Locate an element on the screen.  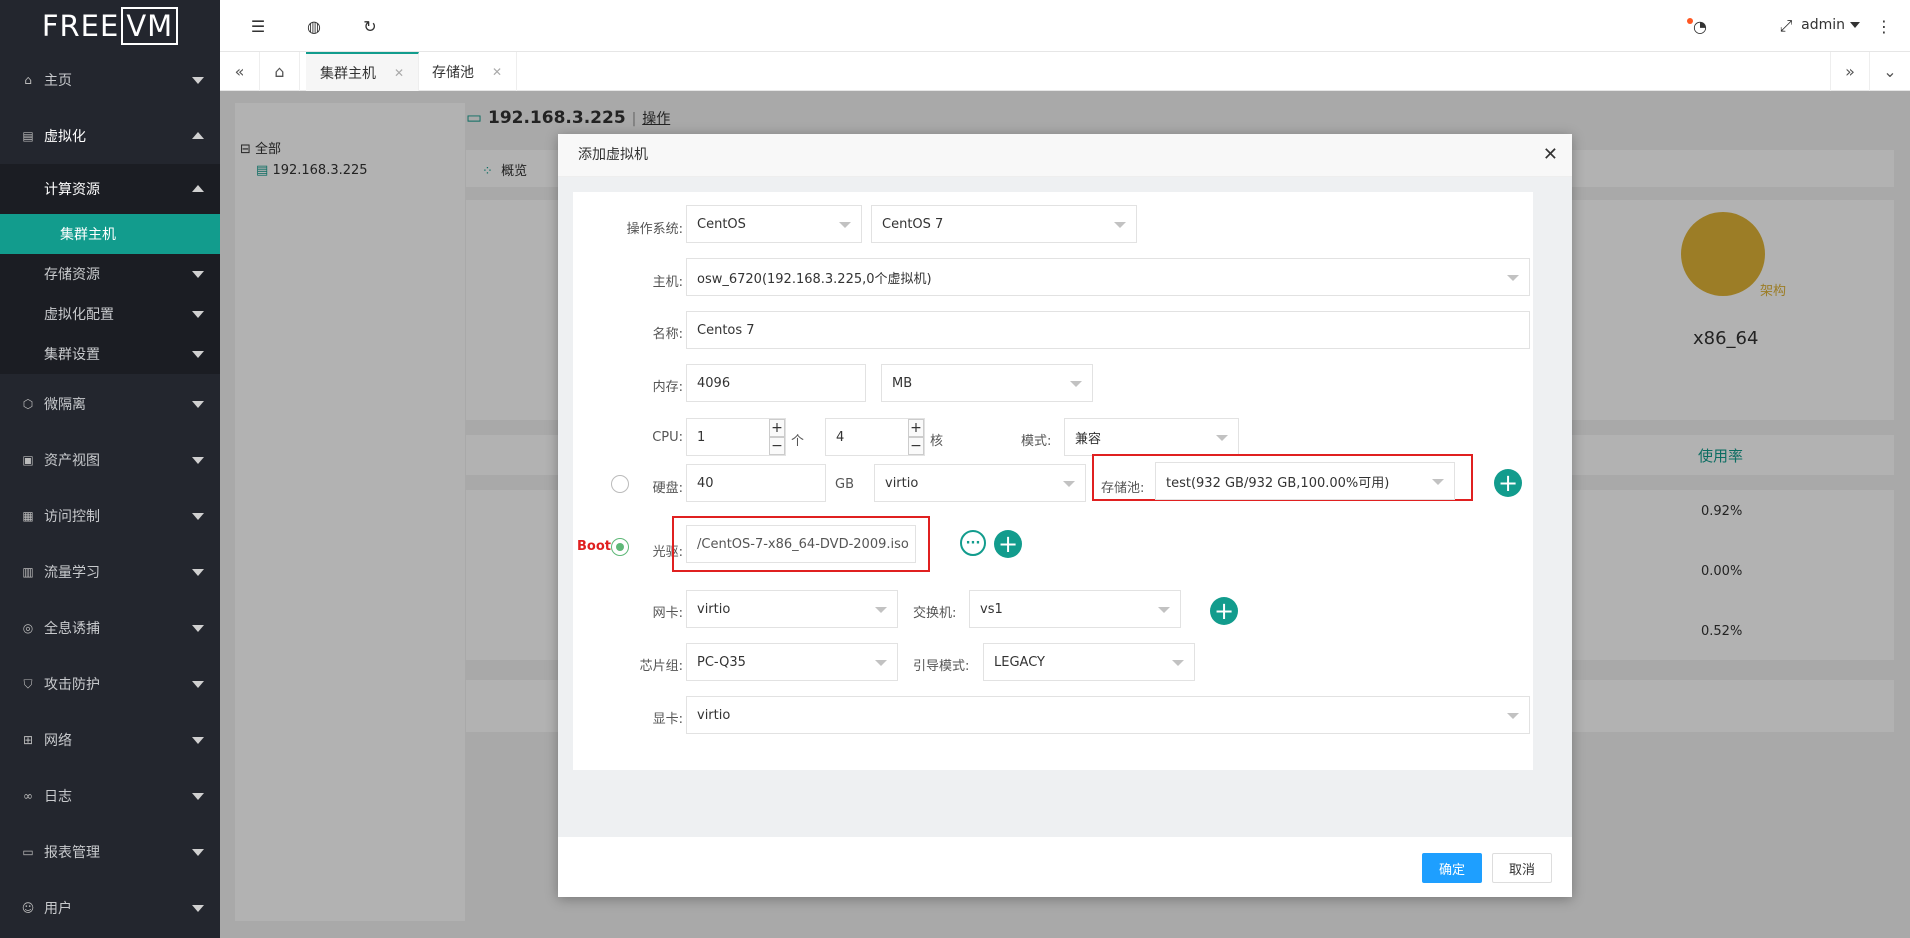
sidebar-item-attack-defense: ⛉ 攻击防护 is located at coordinates (110, 684).